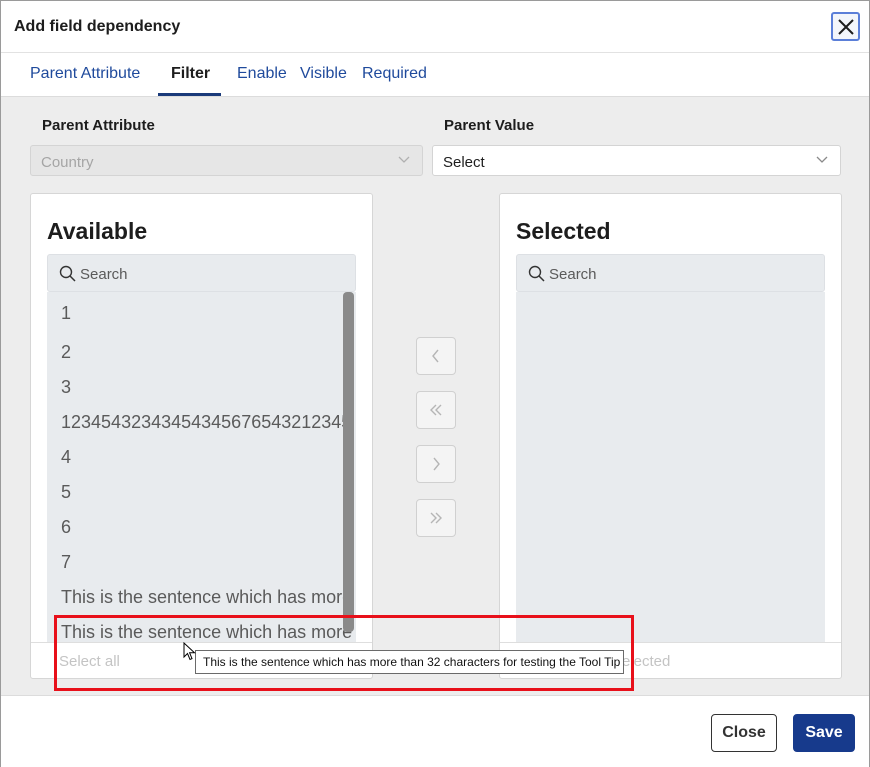 Image resolution: width=870 pixels, height=767 pixels. I want to click on available-title: Available, so click(97, 231).